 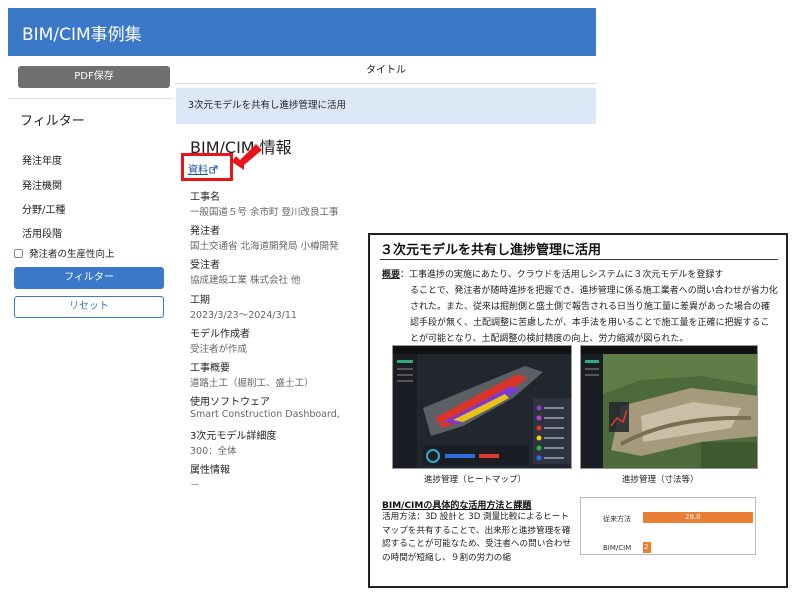 I want to click on field-value-model-creator: 受注者が作成, so click(x=219, y=349).